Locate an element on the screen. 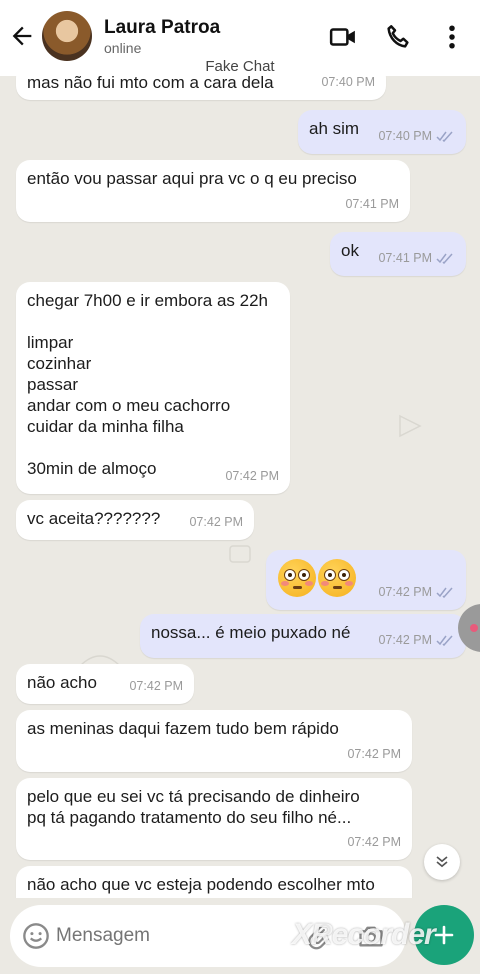  scroll-to-bottom-button is located at coordinates (442, 862).